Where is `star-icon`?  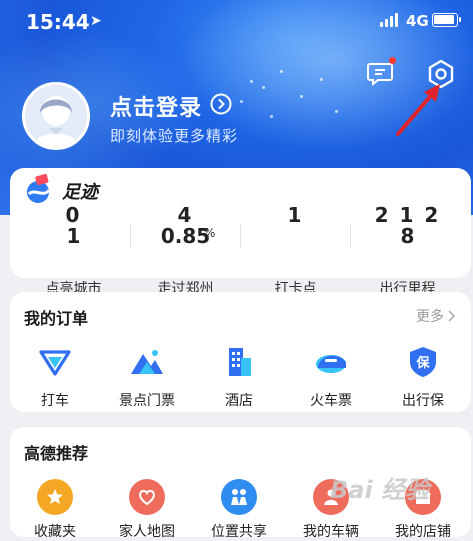 star-icon is located at coordinates (55, 497).